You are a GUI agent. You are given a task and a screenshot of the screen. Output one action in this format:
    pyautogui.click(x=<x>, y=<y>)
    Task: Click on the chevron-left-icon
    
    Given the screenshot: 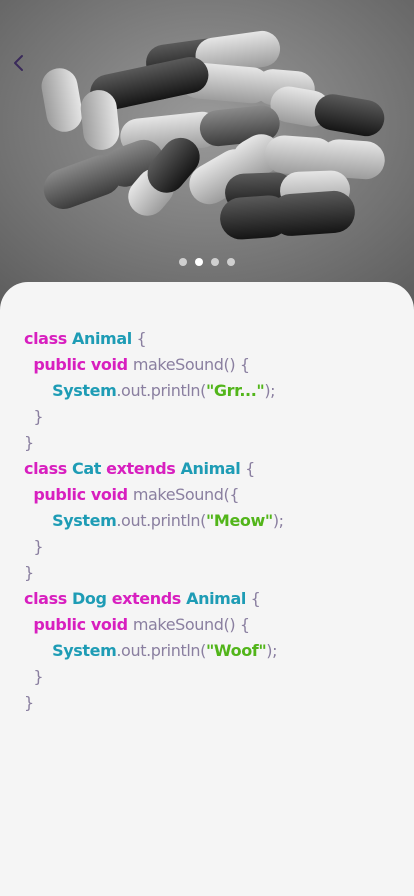 What is the action you would take?
    pyautogui.click(x=18, y=63)
    